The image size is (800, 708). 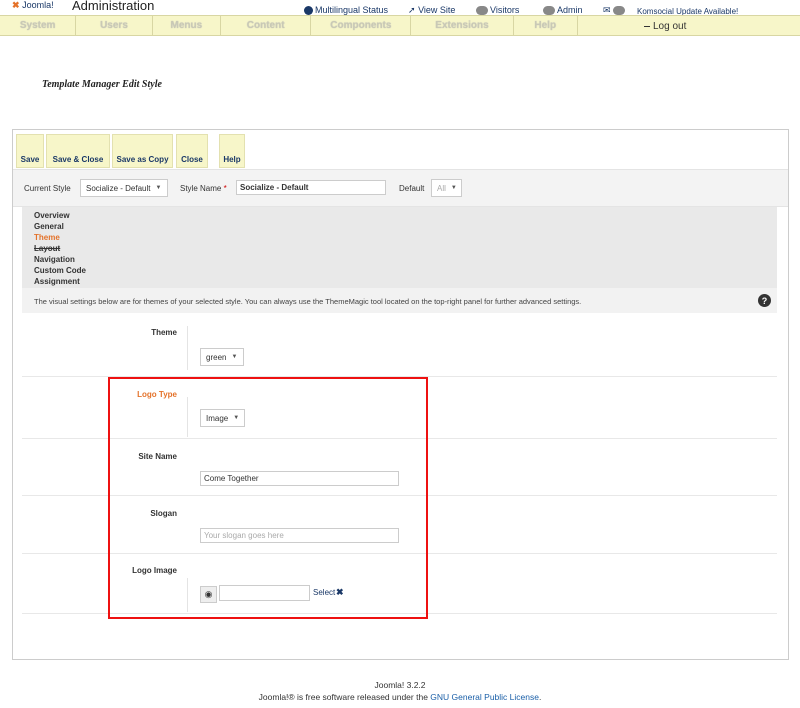 What do you see at coordinates (268, 498) in the screenshot?
I see `highlight-box` at bounding box center [268, 498].